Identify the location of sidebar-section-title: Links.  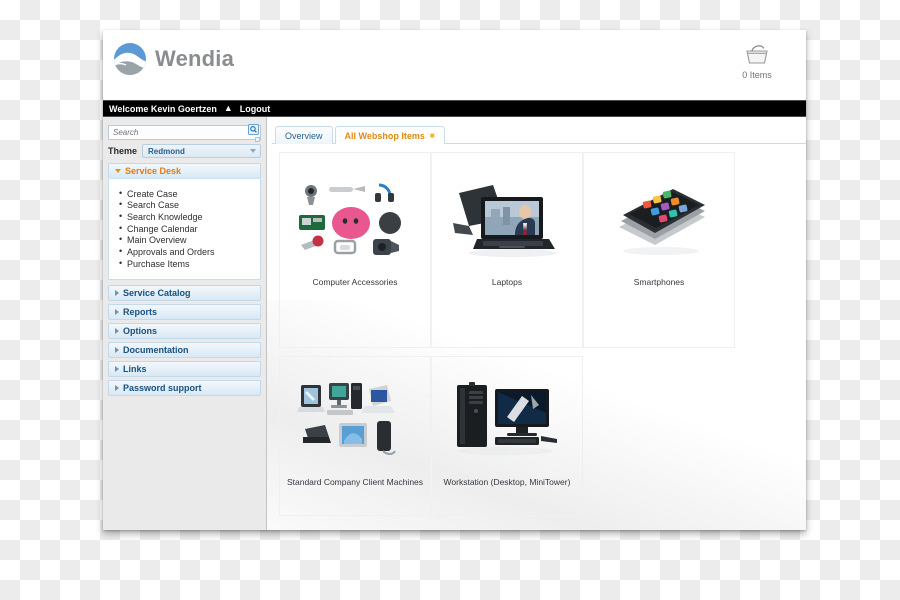
(135, 368).